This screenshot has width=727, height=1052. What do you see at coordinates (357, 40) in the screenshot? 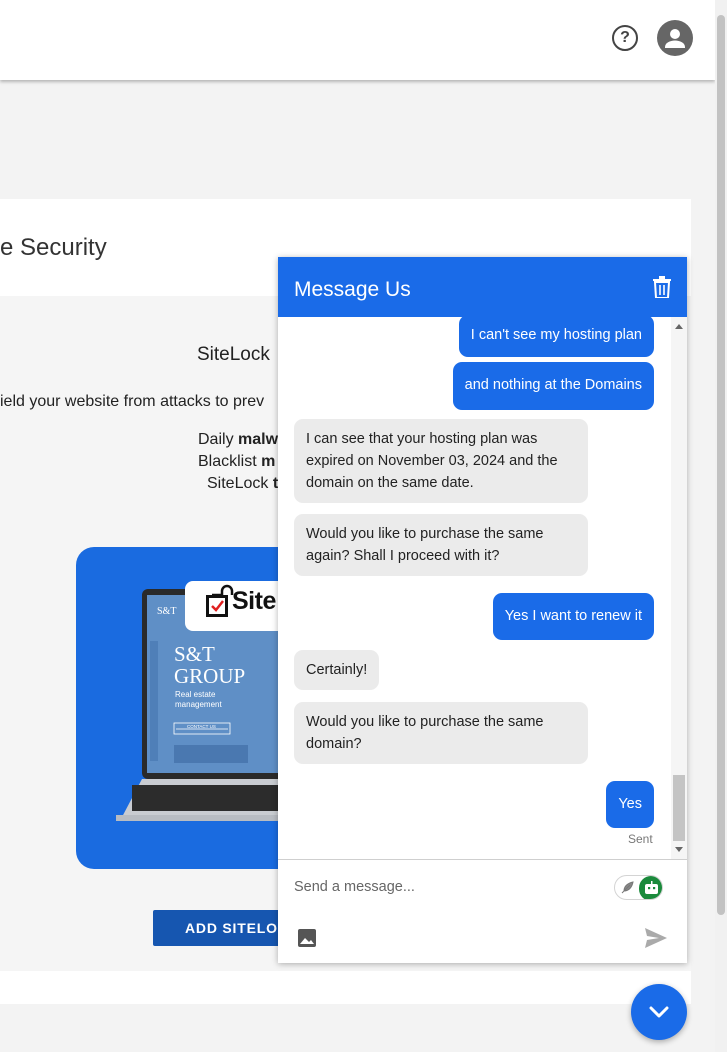
I see `top-bar: ?` at bounding box center [357, 40].